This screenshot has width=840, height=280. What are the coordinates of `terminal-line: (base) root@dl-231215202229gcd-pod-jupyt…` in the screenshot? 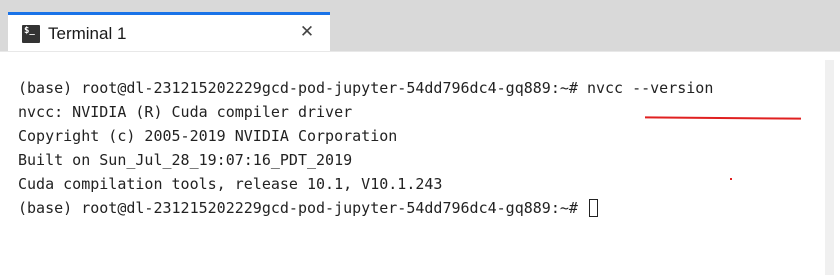 It's located at (366, 88).